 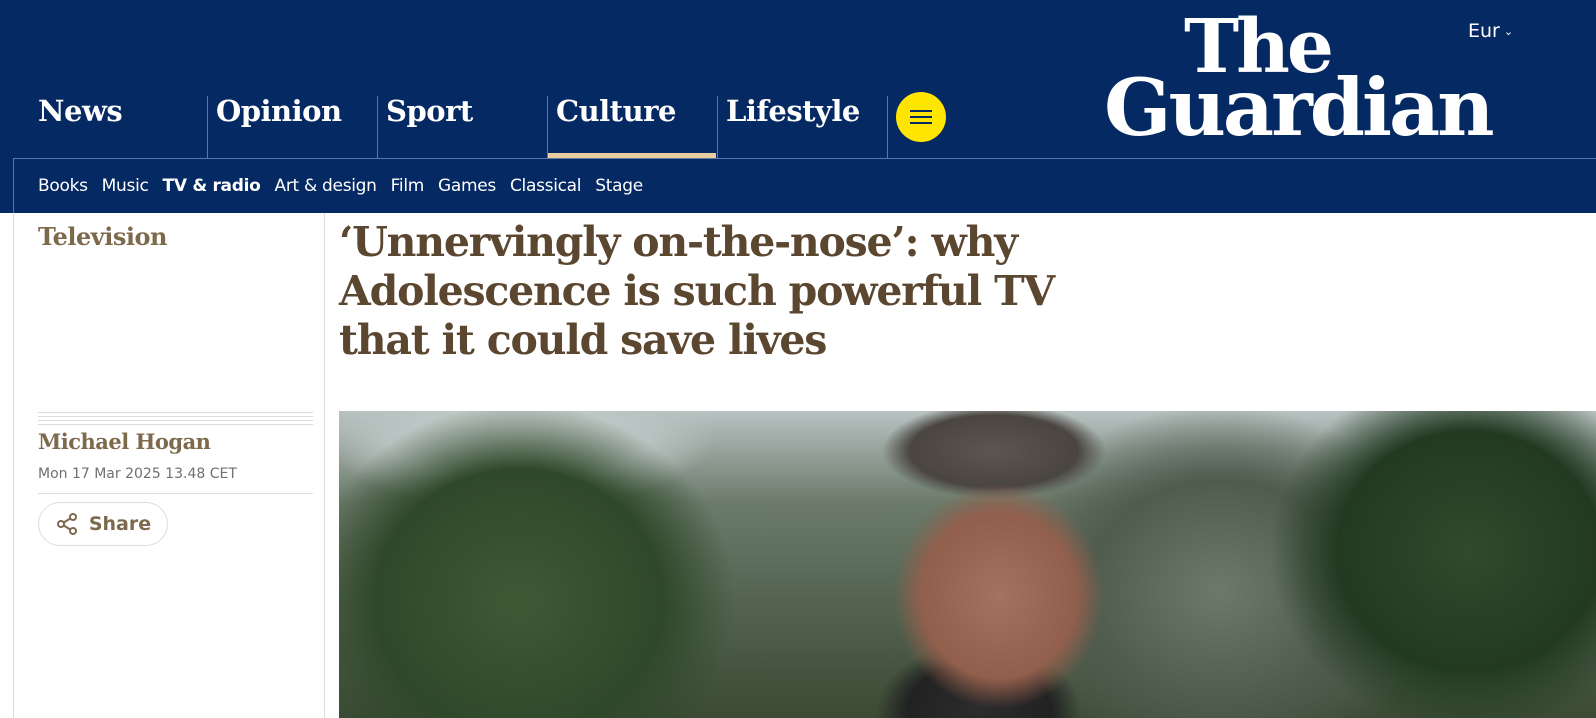 What do you see at coordinates (467, 186) in the screenshot?
I see `subnav-item-games: Games` at bounding box center [467, 186].